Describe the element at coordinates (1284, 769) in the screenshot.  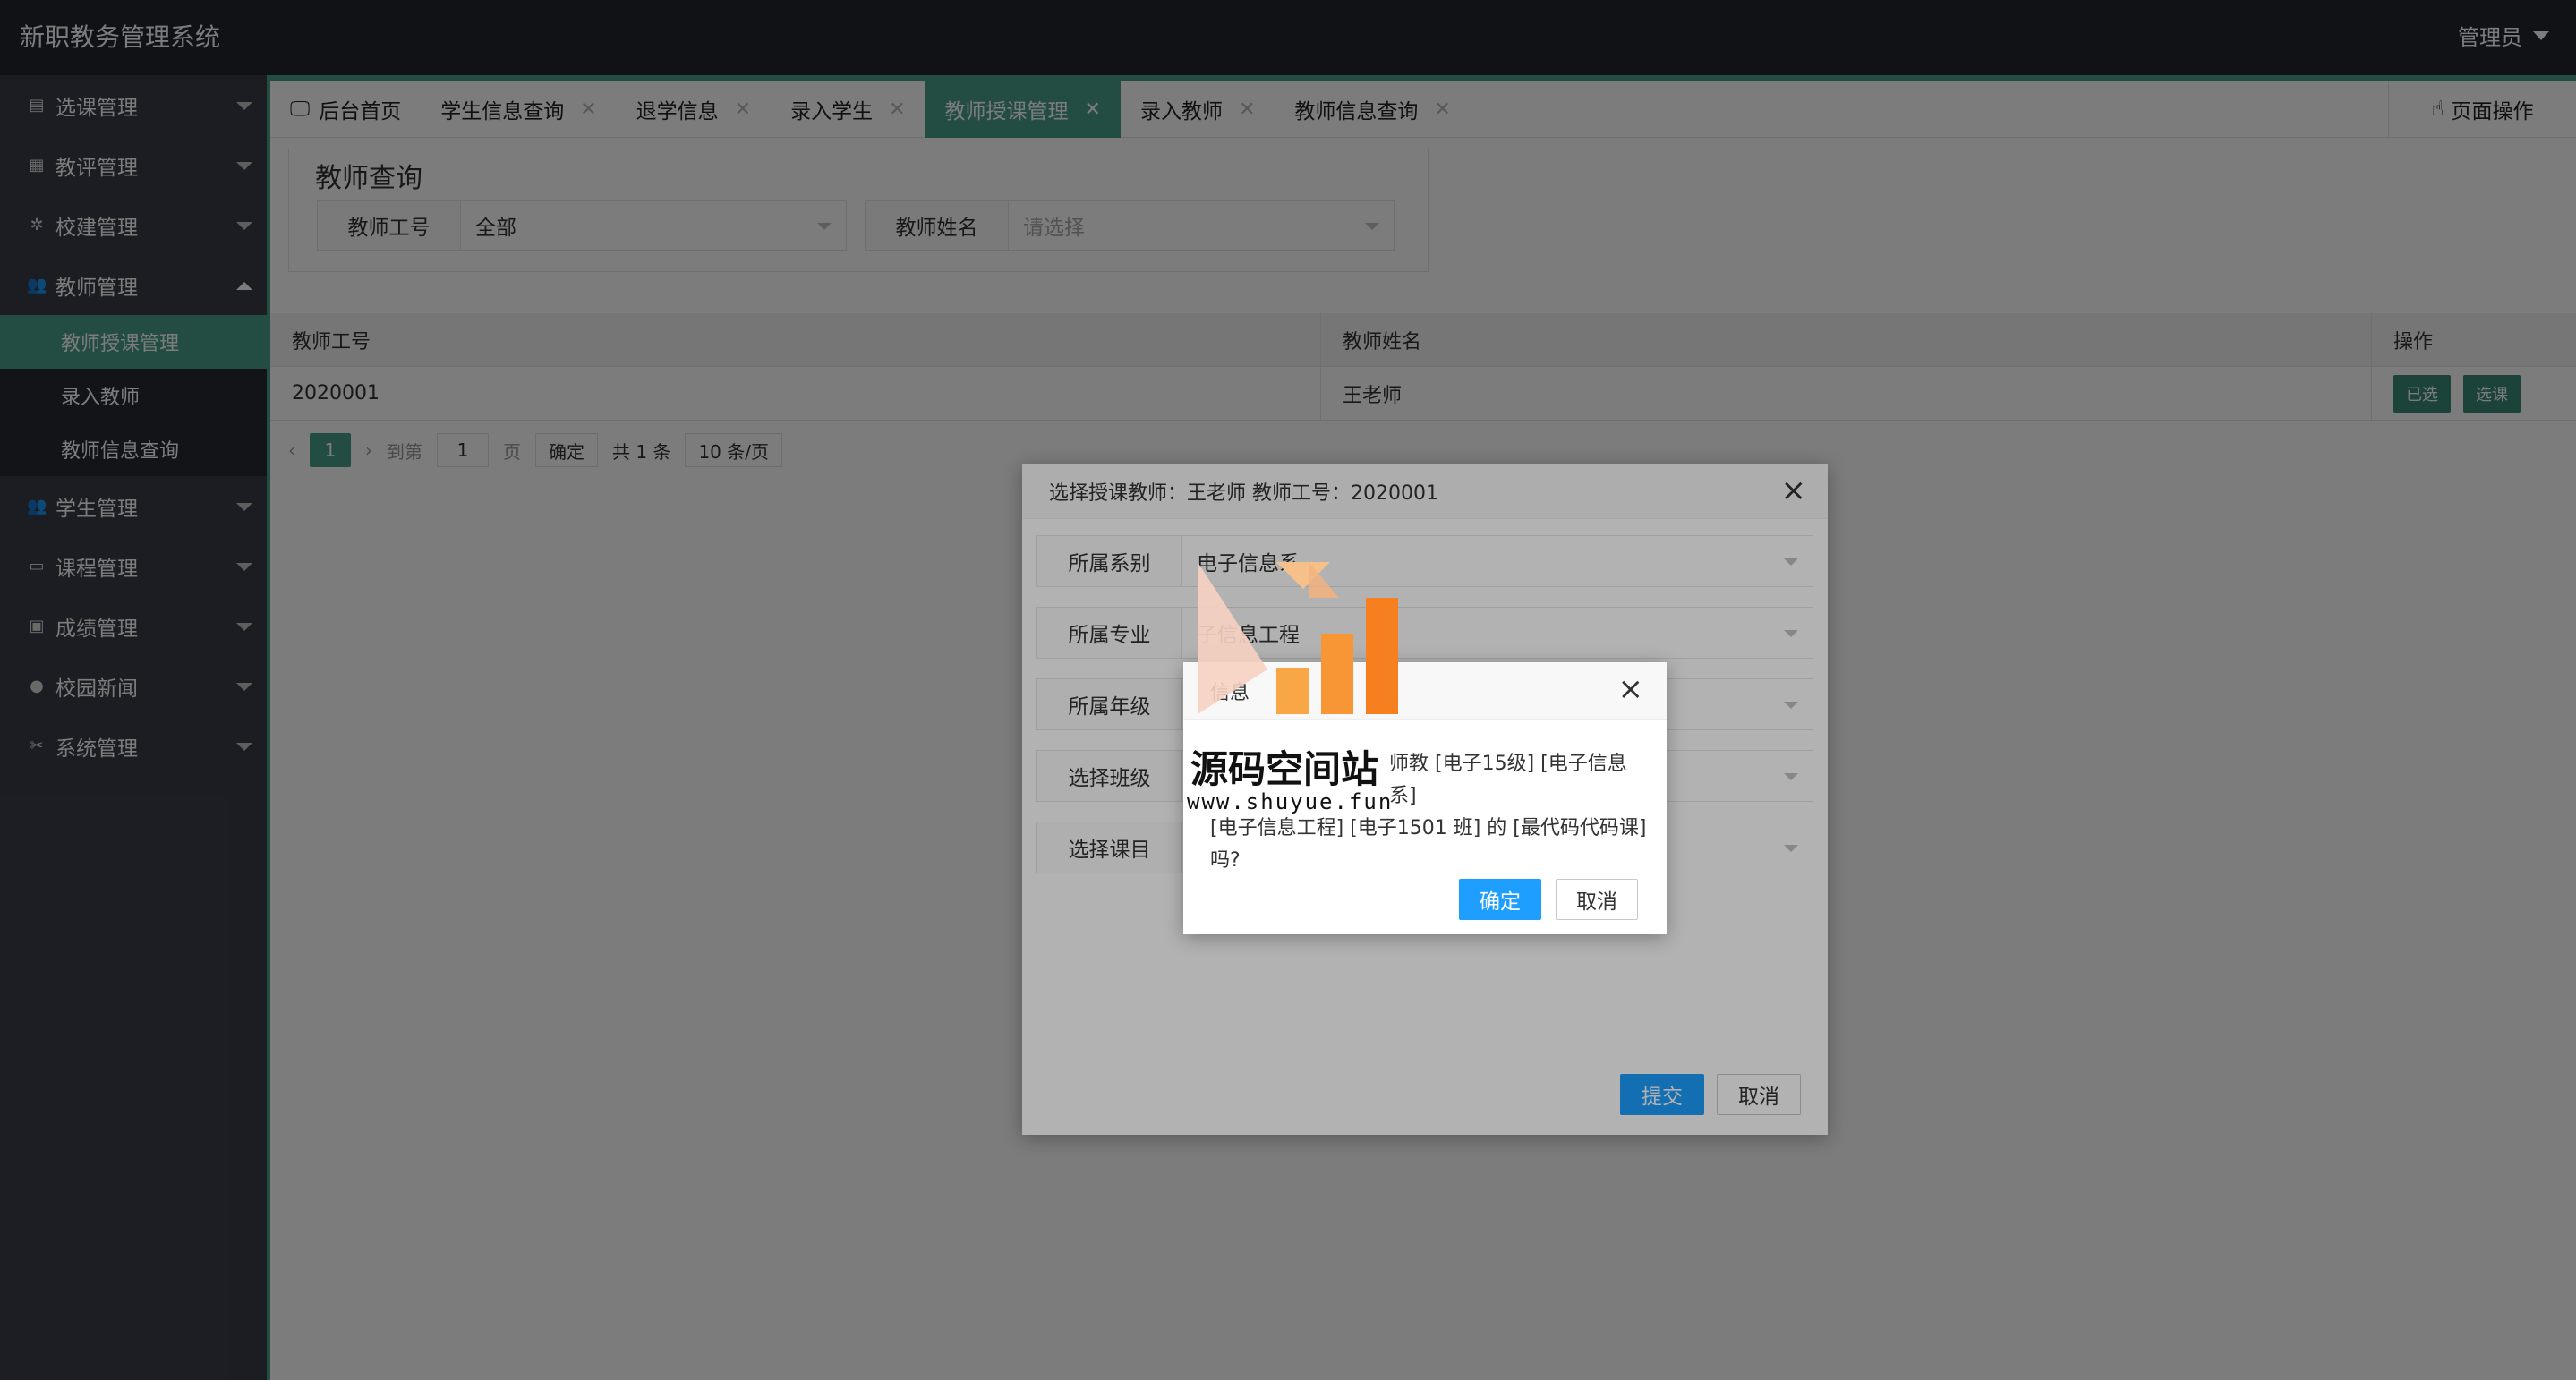
I see `watermark-text: 源码空间站` at that location.